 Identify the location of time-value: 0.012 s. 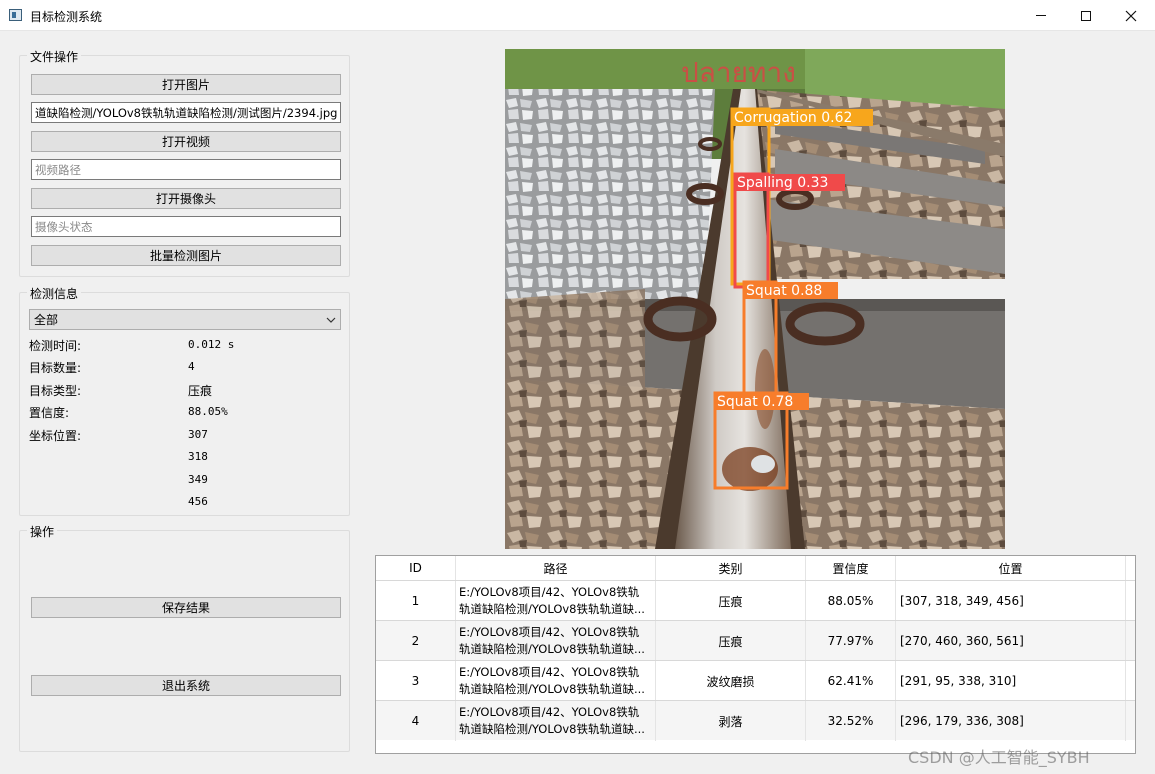
(211, 344).